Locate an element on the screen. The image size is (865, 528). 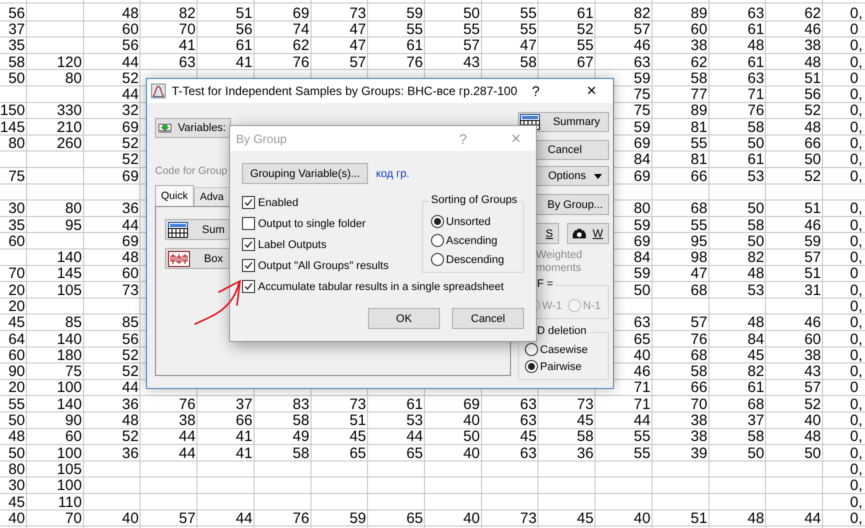
table-cell: 70 is located at coordinates (73, 518).